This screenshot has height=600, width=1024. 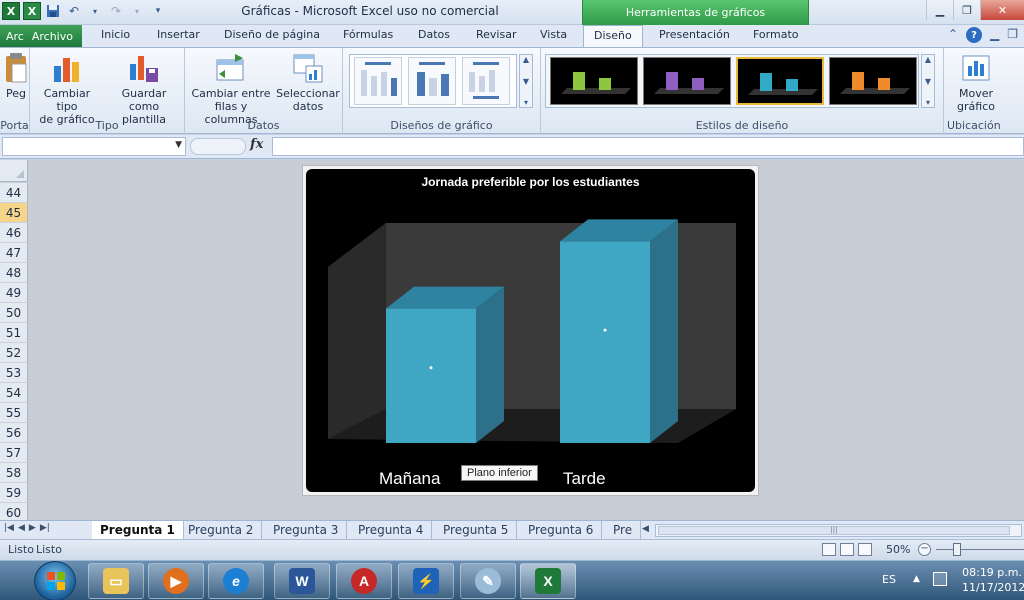 What do you see at coordinates (584, 479) in the screenshot?
I see `category-label: Tarde` at bounding box center [584, 479].